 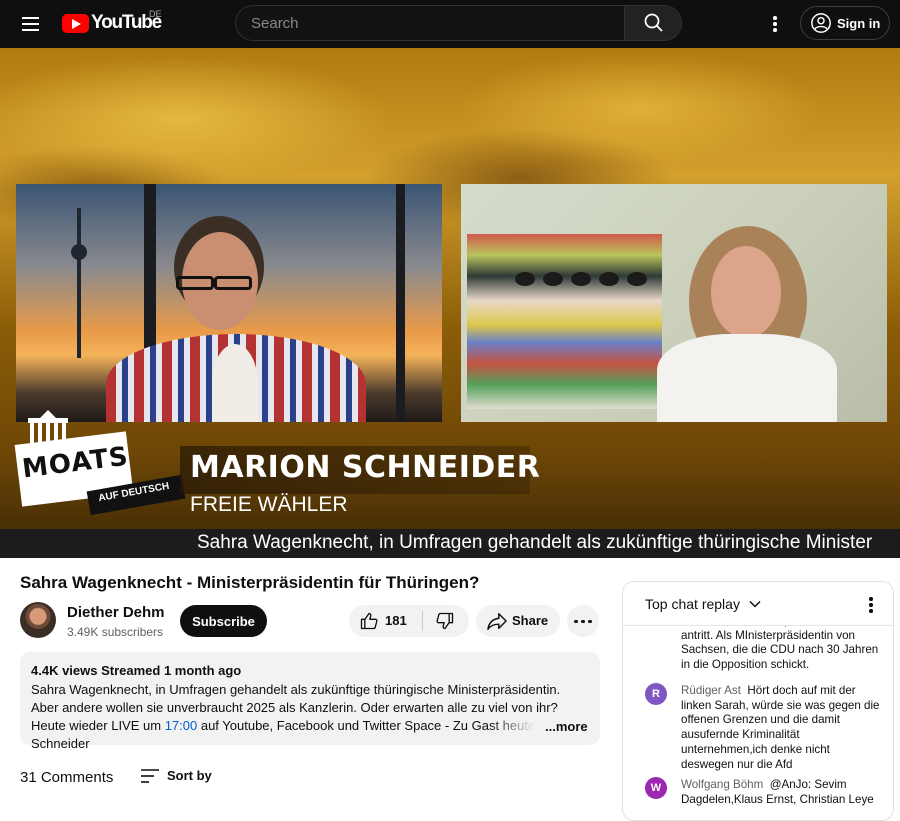 What do you see at coordinates (566, 726) in the screenshot?
I see `show-more-button: ...more` at bounding box center [566, 726].